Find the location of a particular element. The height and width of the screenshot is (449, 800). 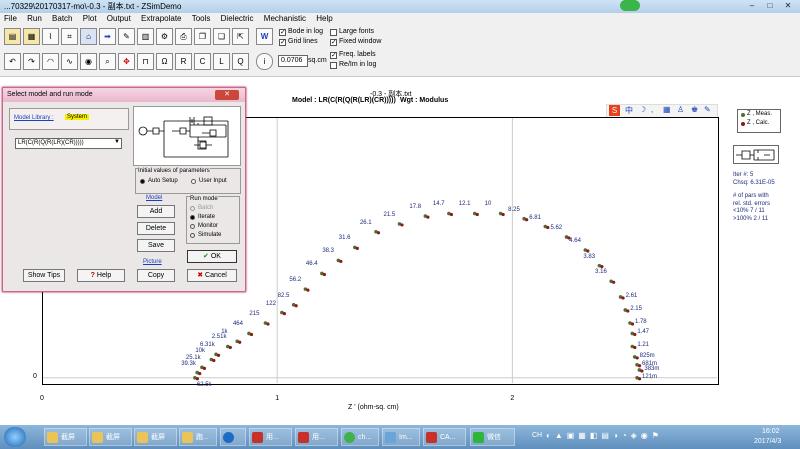

legend-meas-marker is located at coordinates (743, 115).